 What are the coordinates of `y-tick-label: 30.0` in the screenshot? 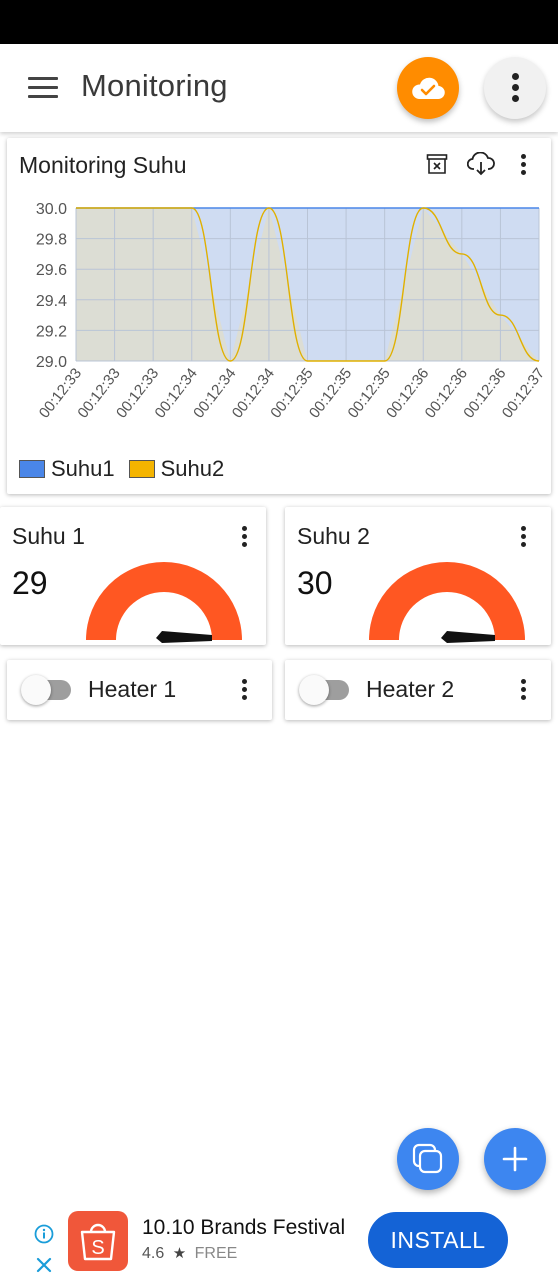 It's located at (51, 209).